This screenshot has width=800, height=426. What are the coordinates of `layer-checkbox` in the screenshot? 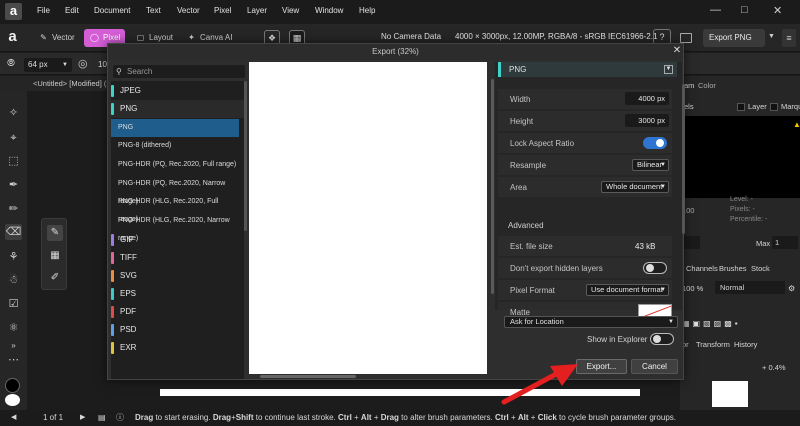 It's located at (741, 107).